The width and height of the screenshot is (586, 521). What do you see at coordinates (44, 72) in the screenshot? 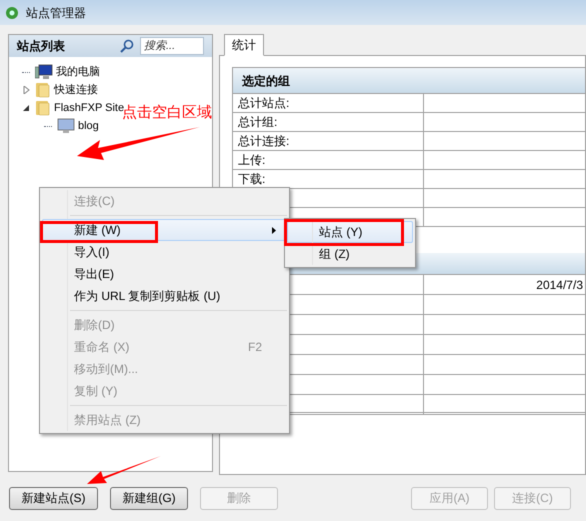
I see `computer-icon` at bounding box center [44, 72].